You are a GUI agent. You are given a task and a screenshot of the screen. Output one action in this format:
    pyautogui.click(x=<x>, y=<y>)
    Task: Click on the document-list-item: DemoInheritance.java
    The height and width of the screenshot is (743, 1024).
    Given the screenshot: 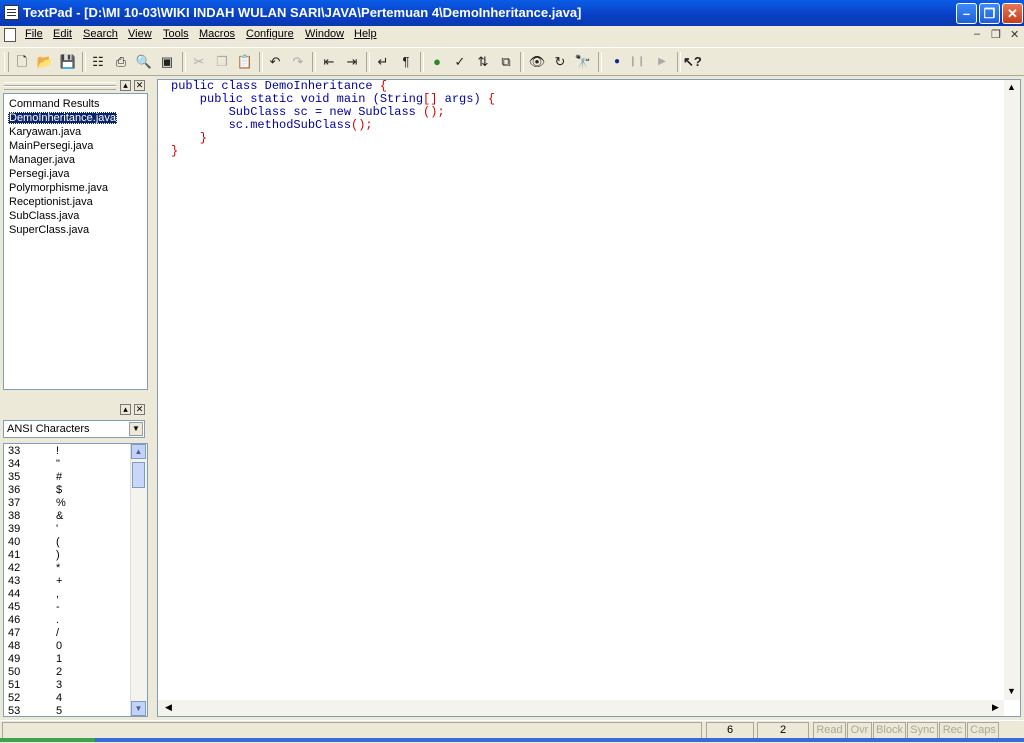 What is the action you would take?
    pyautogui.click(x=63, y=118)
    